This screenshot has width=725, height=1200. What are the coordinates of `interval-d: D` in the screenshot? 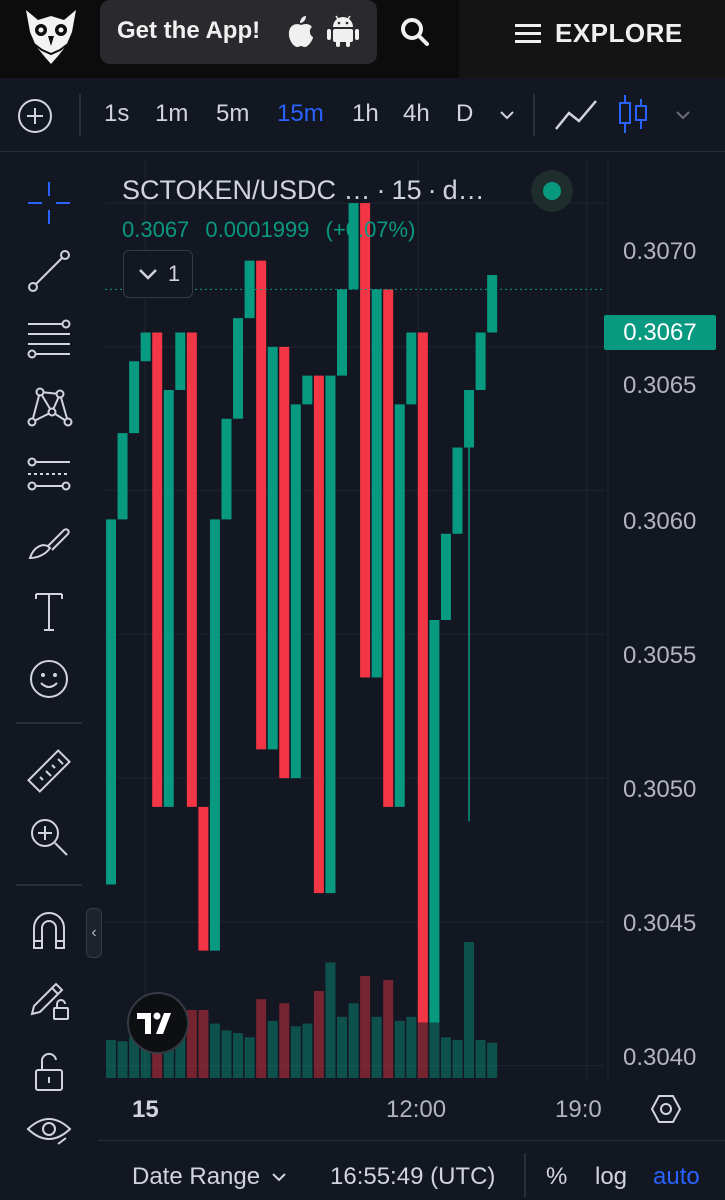 It's located at (464, 114).